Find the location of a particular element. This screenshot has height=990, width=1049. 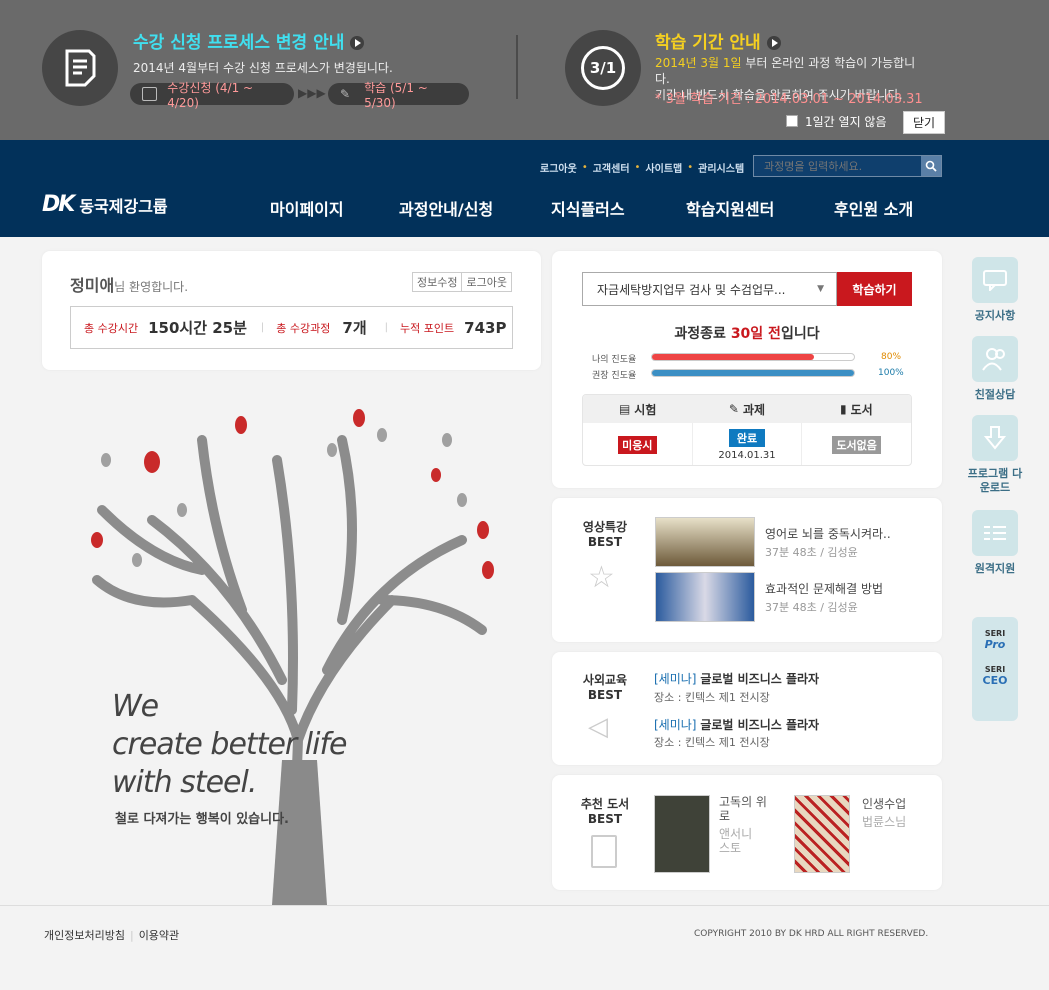

search-input is located at coordinates (837, 166).